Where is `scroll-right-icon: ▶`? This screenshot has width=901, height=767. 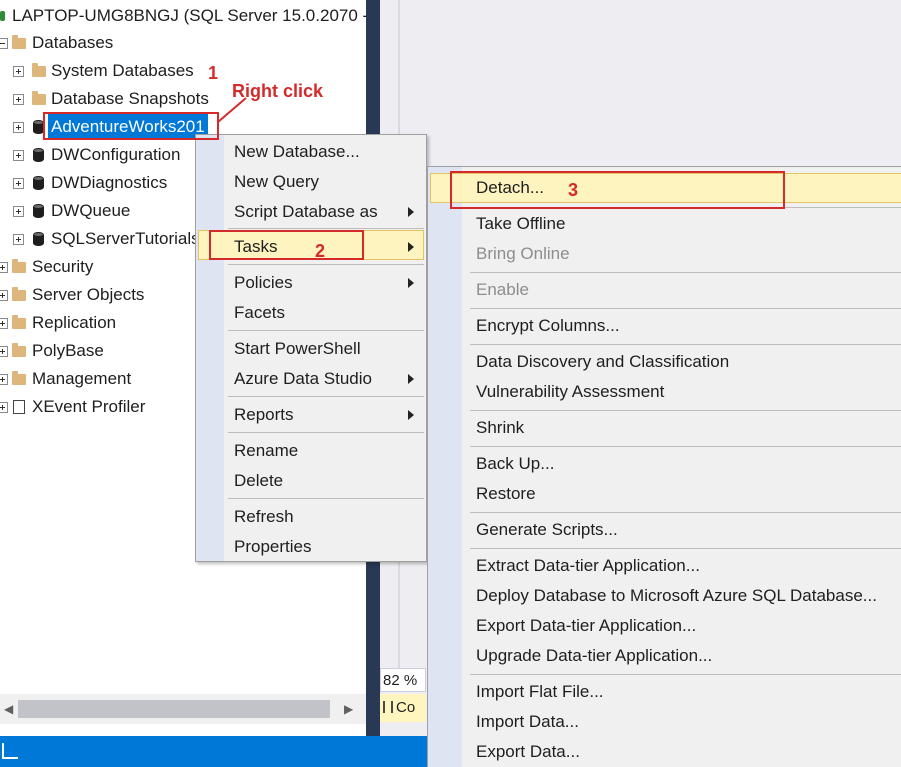
scroll-right-icon: ▶ is located at coordinates (348, 709).